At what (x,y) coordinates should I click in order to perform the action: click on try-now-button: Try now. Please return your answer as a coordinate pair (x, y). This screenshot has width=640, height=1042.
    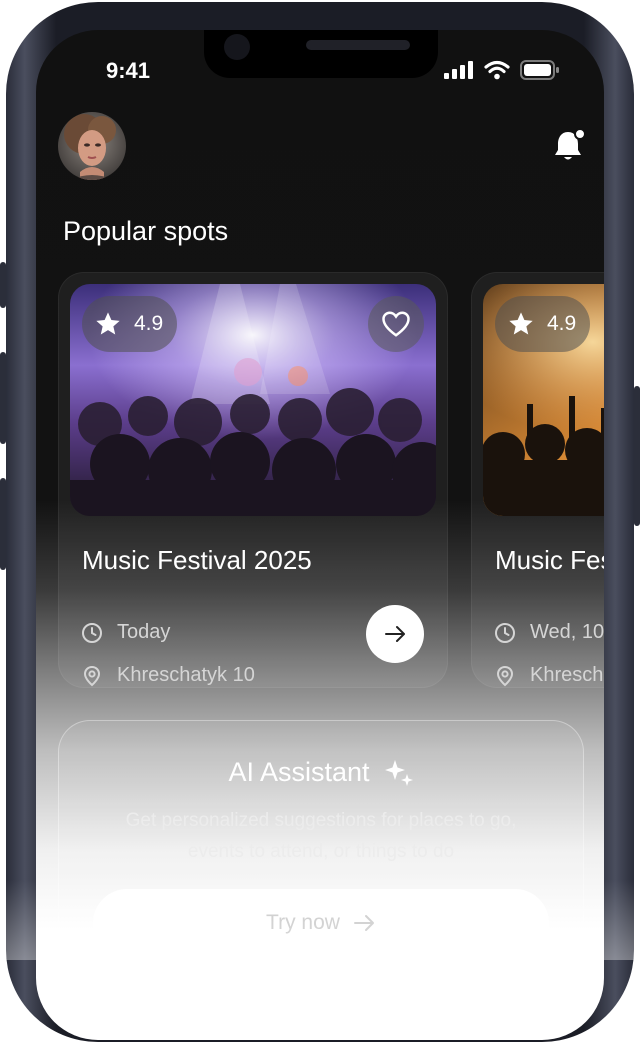
    Looking at the image, I should click on (321, 923).